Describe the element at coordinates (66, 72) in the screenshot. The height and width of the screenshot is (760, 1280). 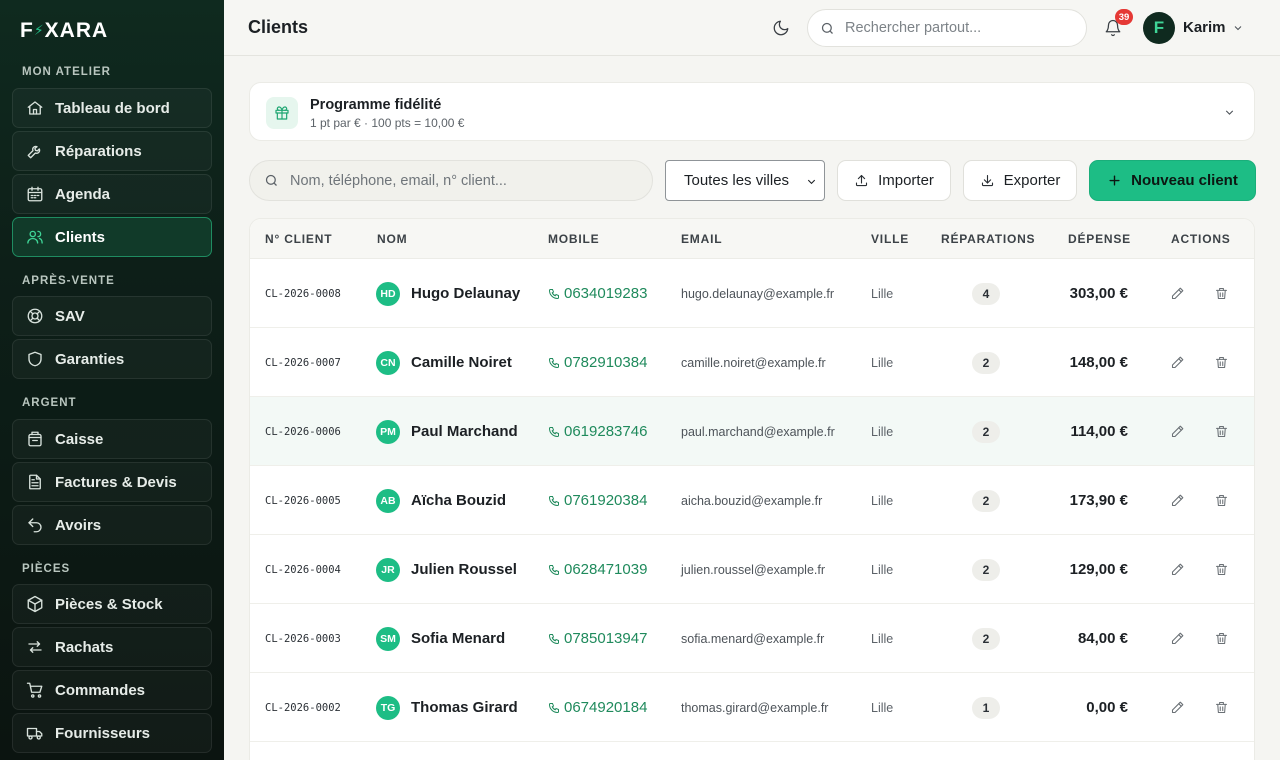
I see `sidebar-section-title: MON ATELIER` at that location.